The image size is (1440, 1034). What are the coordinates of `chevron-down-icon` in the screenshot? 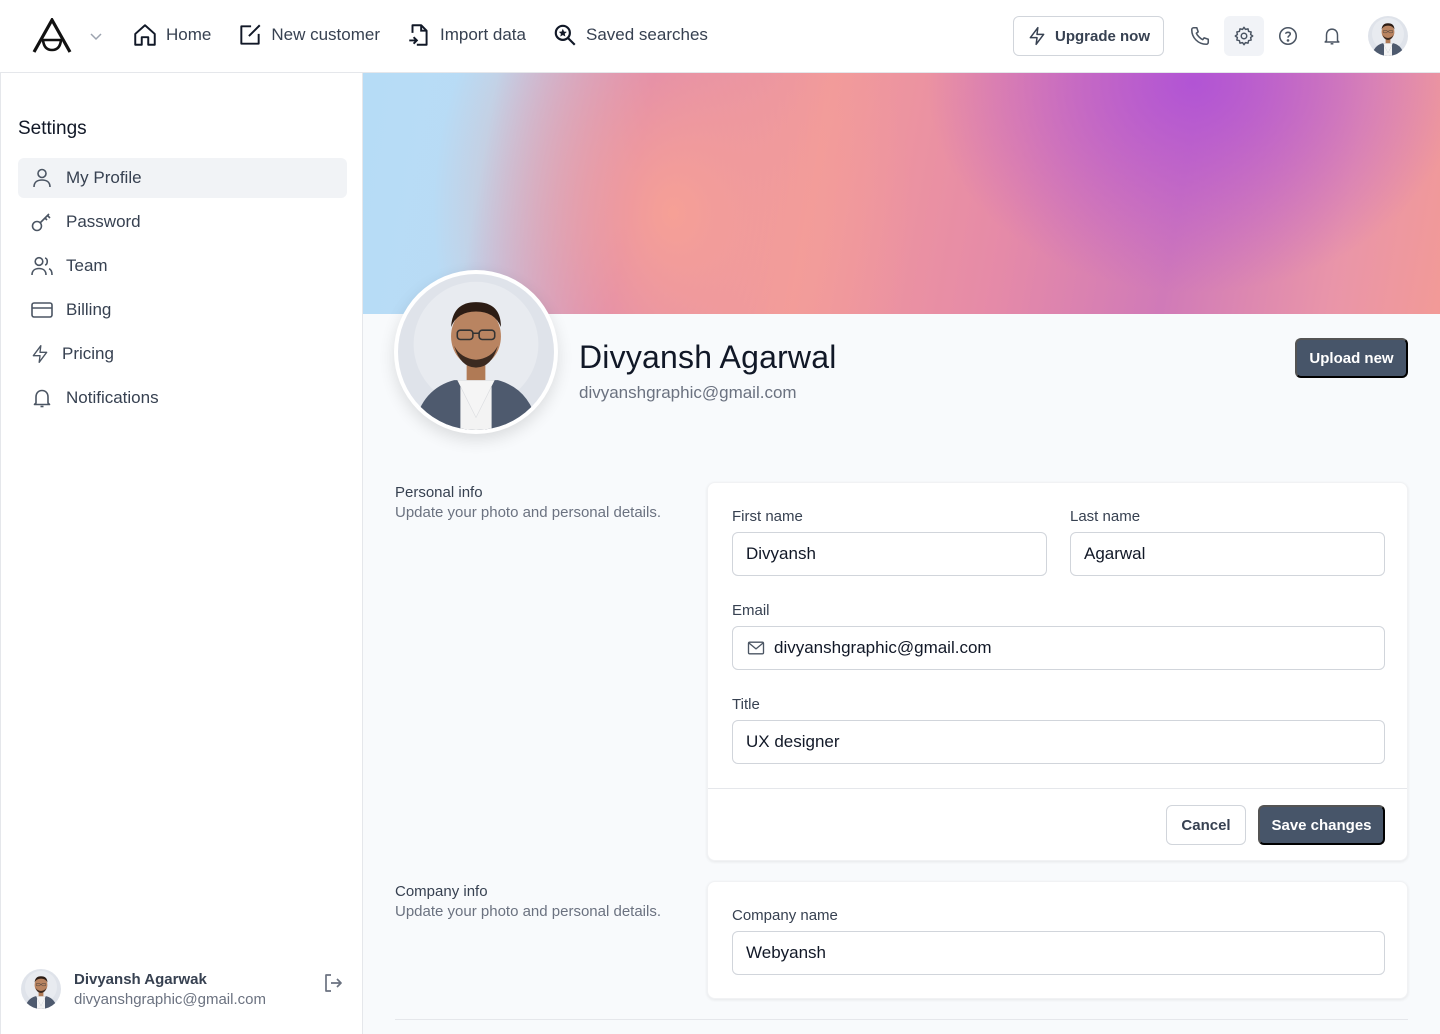 It's located at (96, 36).